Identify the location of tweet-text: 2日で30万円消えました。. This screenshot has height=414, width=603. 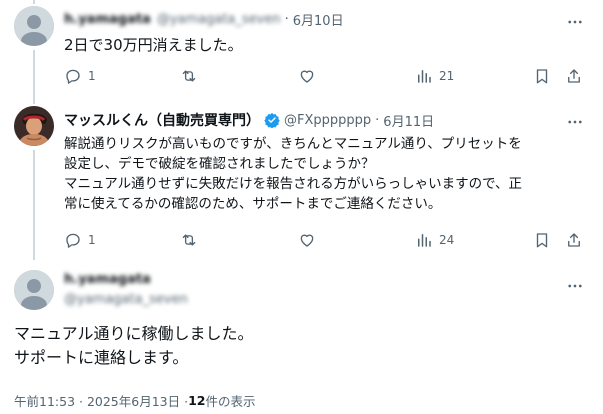
(153, 45).